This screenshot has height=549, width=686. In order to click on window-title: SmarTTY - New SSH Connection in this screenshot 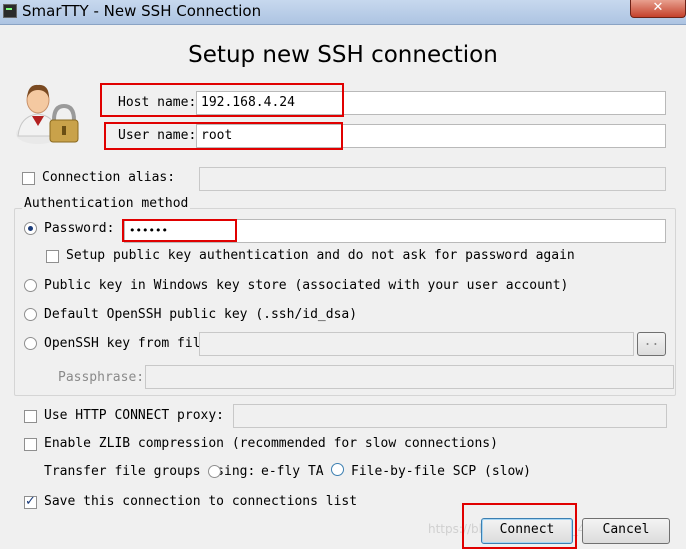, I will do `click(142, 11)`.